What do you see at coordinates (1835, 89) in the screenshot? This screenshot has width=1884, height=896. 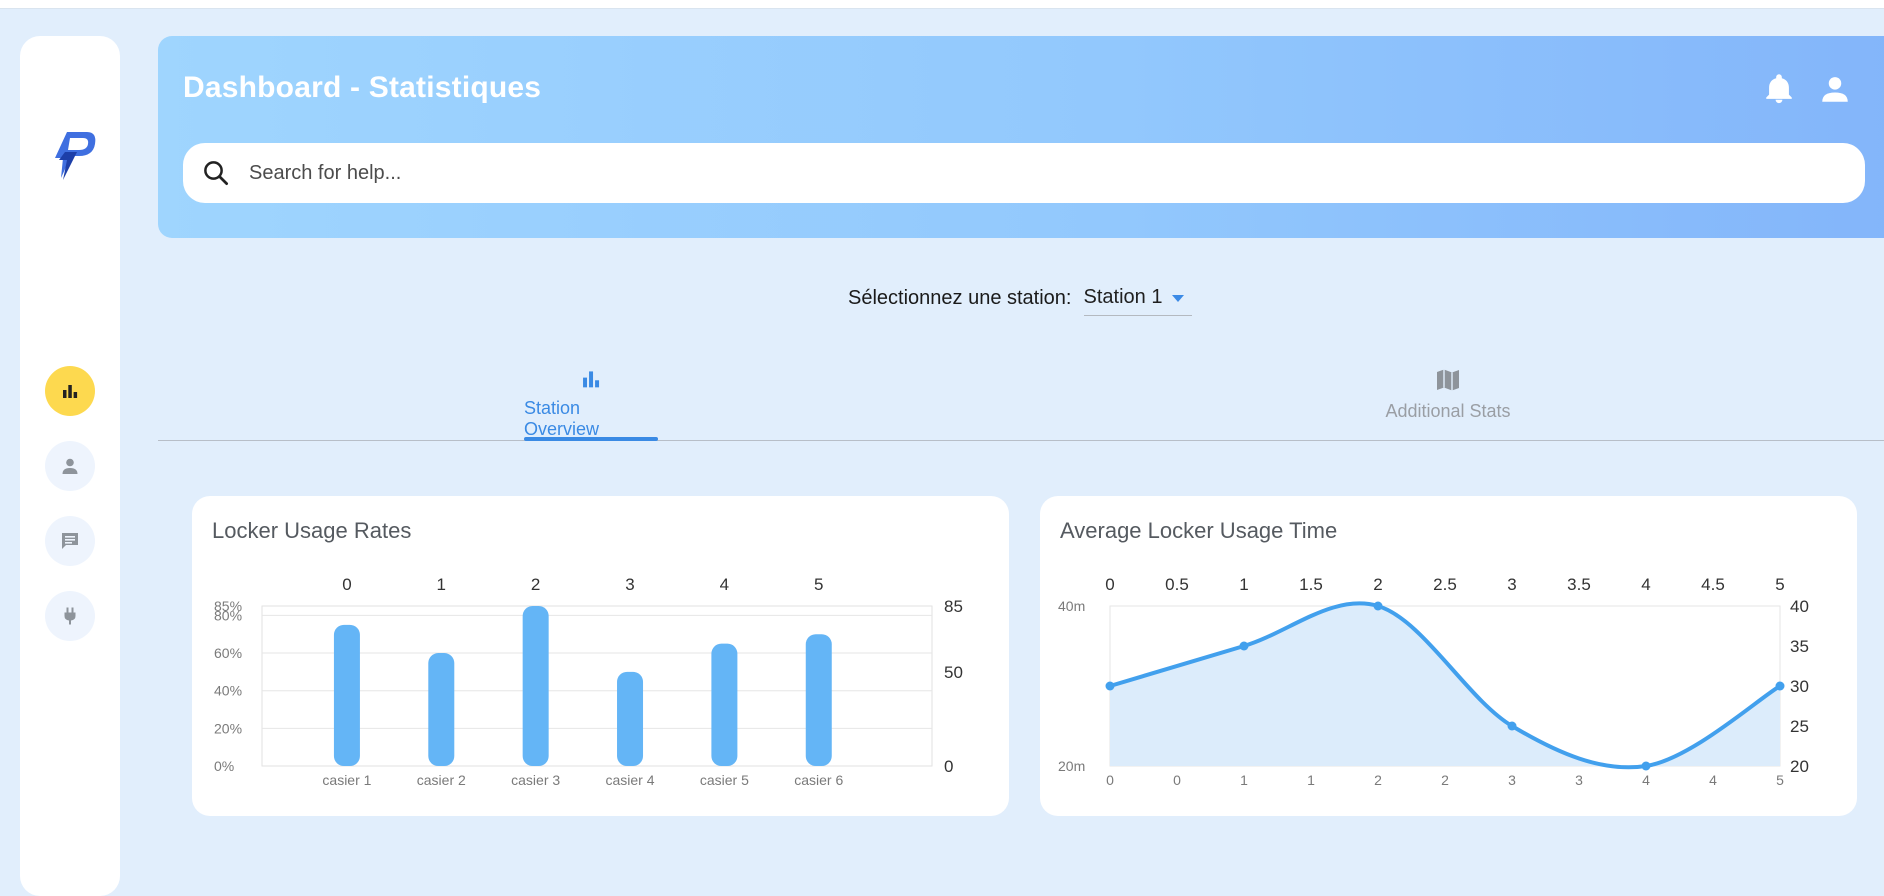 I see `account-icon` at bounding box center [1835, 89].